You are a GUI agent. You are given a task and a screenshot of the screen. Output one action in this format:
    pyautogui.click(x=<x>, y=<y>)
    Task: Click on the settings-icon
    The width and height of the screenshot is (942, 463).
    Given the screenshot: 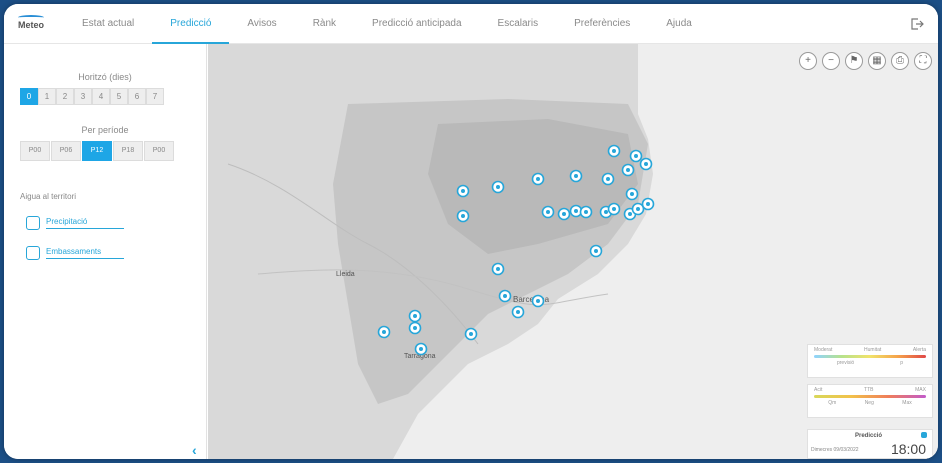 What is the action you would take?
    pyautogui.click(x=924, y=435)
    